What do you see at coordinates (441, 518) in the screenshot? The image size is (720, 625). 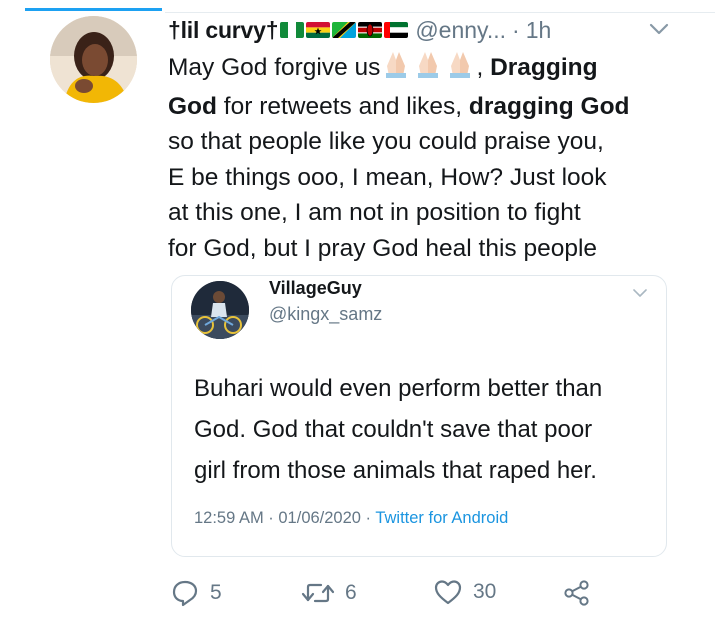 I see `quoted-source: Twitter for Android` at bounding box center [441, 518].